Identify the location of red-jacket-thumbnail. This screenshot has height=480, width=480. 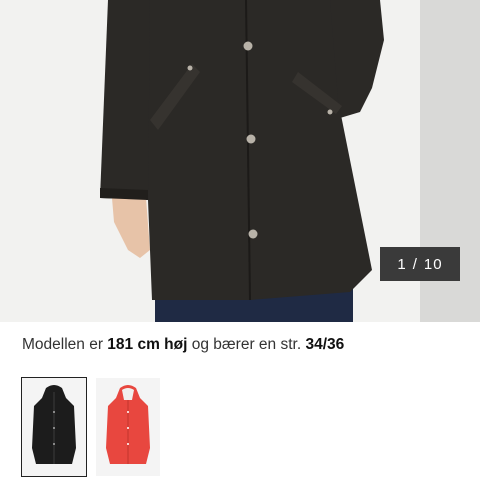
(128, 424).